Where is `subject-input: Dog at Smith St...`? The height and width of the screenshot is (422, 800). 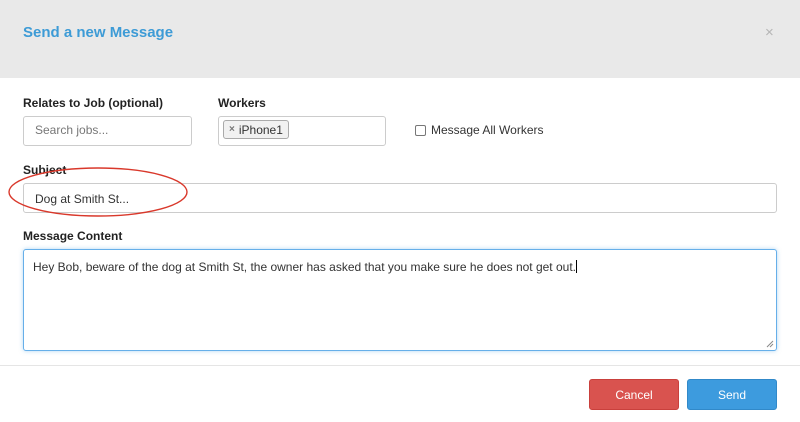 subject-input: Dog at Smith St... is located at coordinates (400, 198).